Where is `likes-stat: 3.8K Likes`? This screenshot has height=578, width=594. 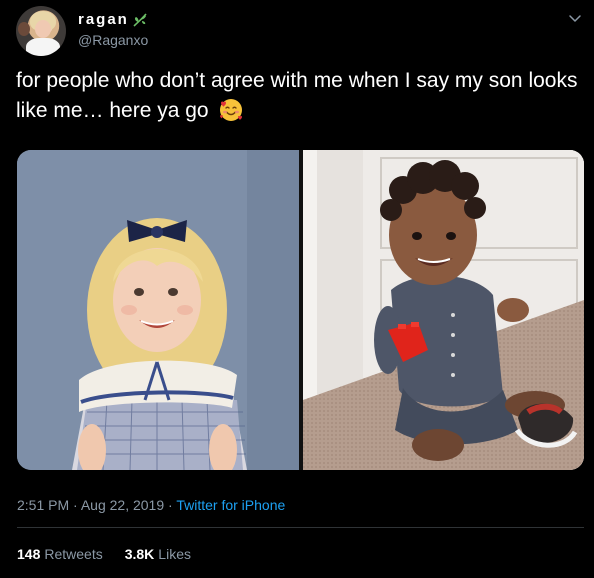 likes-stat: 3.8K Likes is located at coordinates (158, 554).